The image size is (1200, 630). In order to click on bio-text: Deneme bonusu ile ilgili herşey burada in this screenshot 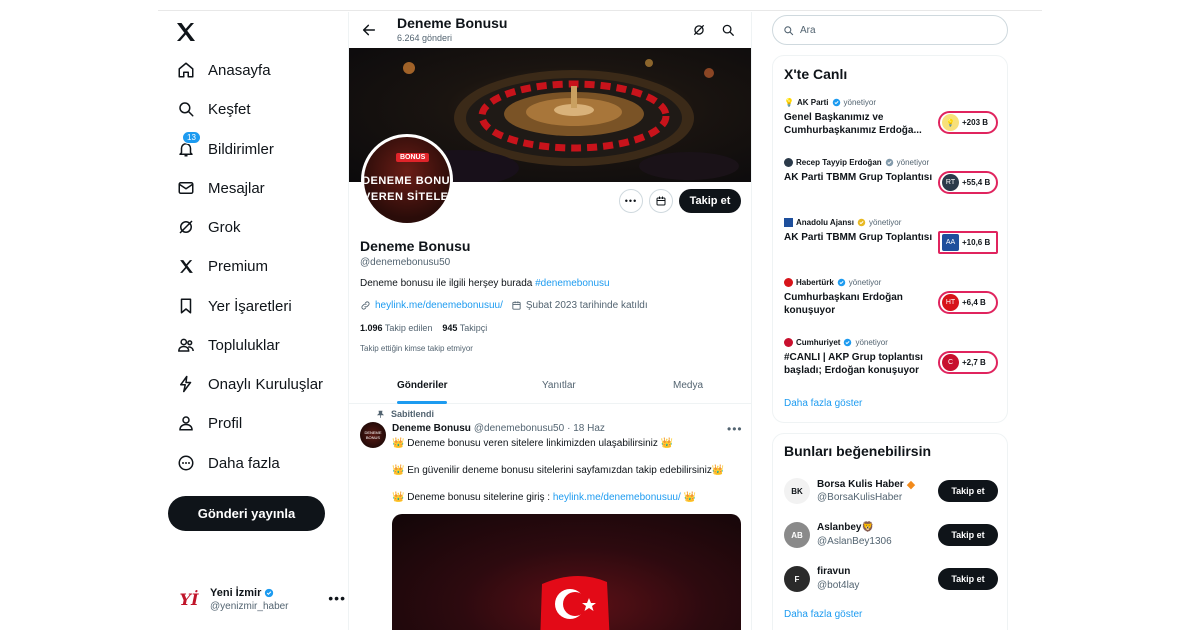, I will do `click(448, 283)`.